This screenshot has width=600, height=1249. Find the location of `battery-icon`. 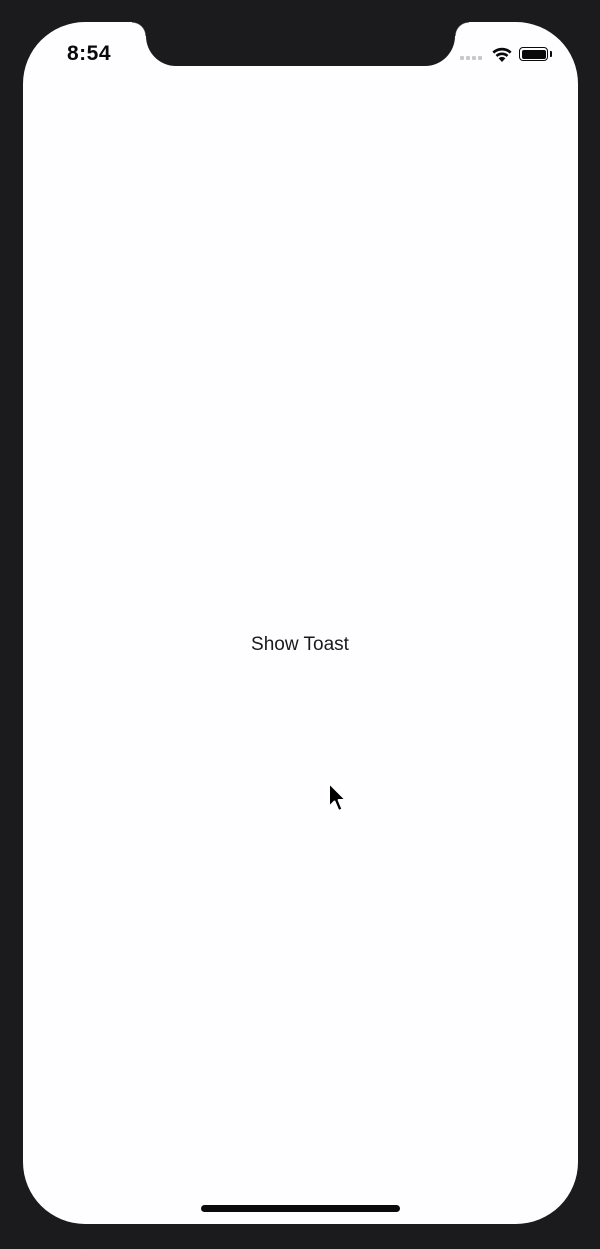

battery-icon is located at coordinates (533, 54).